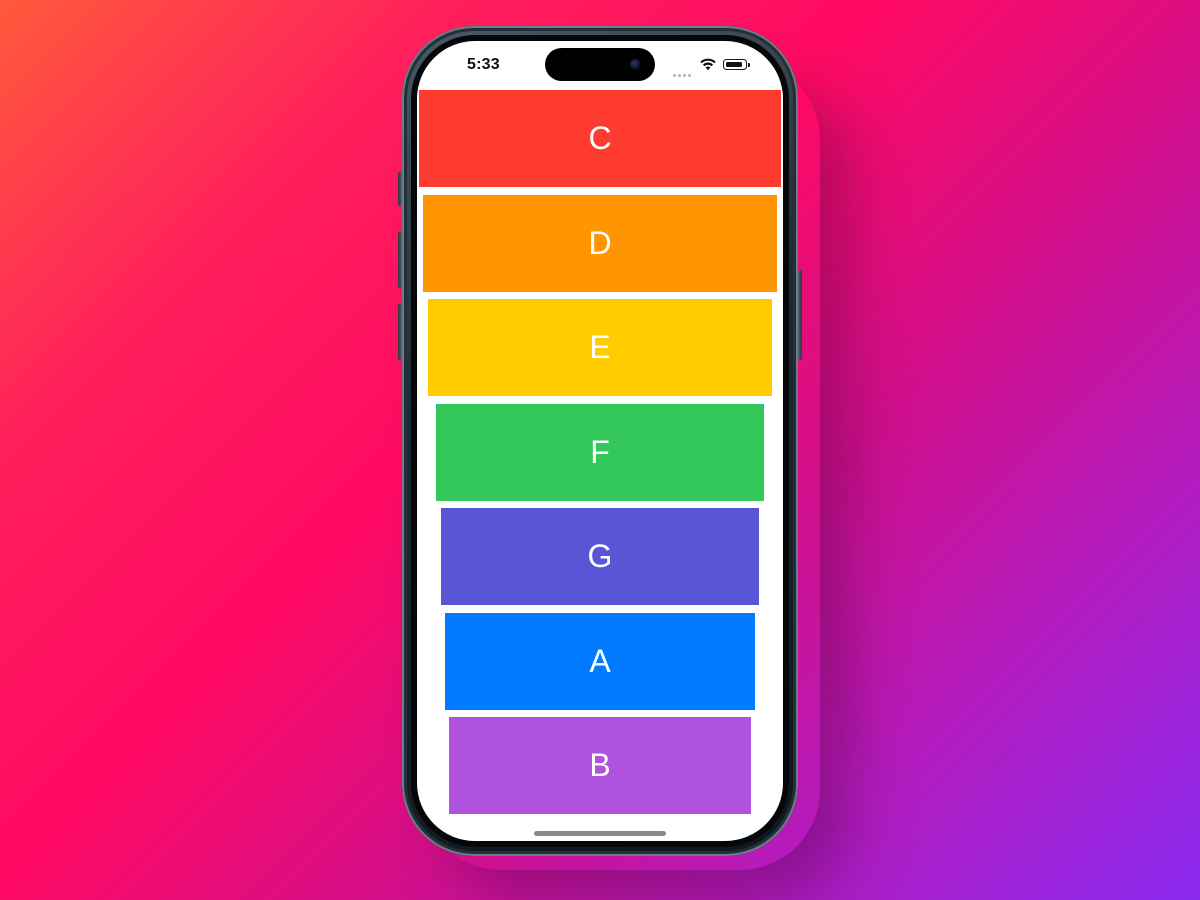 The height and width of the screenshot is (900, 1200). I want to click on list-item-label: A, so click(600, 661).